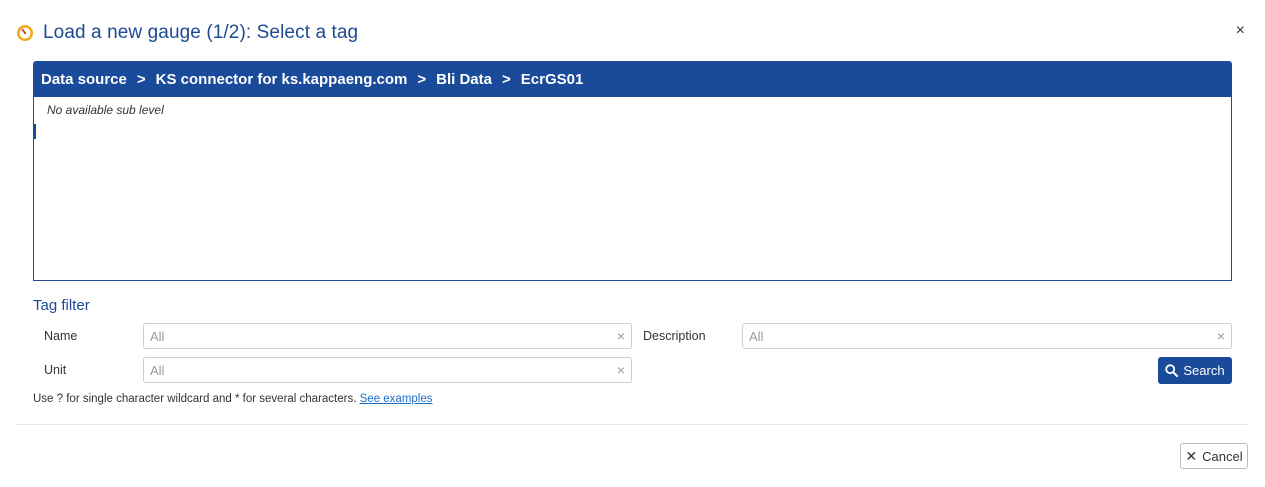 This screenshot has height=487, width=1265. I want to click on unit-input, so click(375, 370).